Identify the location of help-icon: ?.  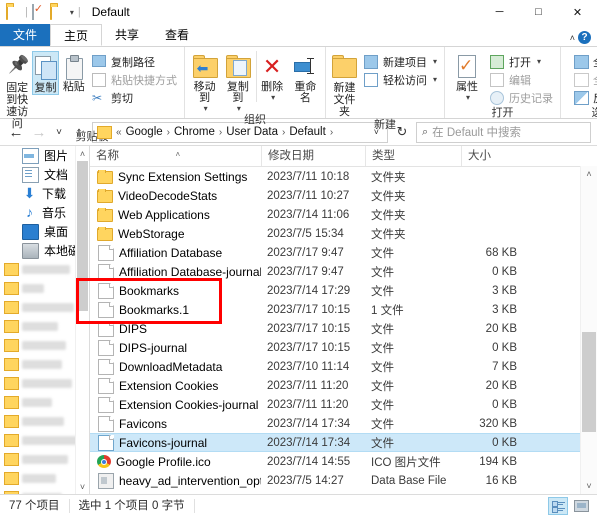
(584, 37).